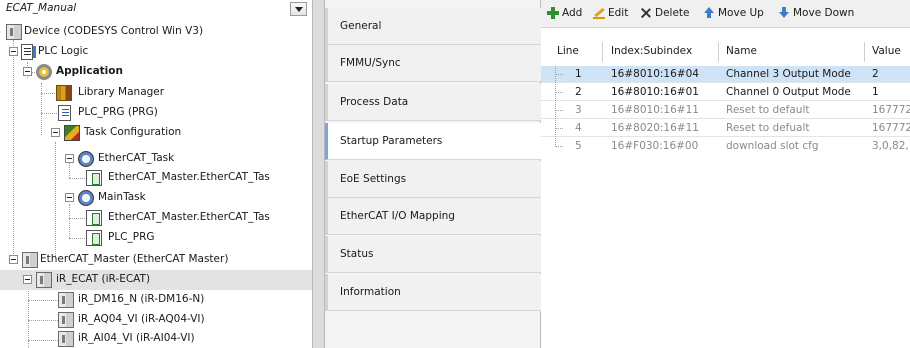 Image resolution: width=910 pixels, height=348 pixels. I want to click on tab-general: General, so click(433, 26).